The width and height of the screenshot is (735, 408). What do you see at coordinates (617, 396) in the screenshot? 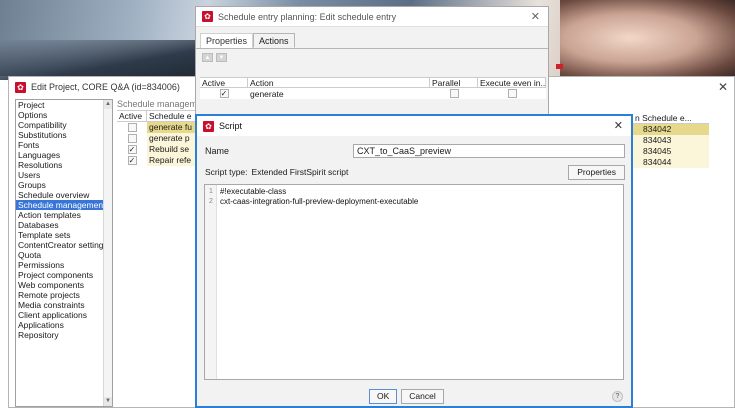
I see `help-icon: ?` at bounding box center [617, 396].